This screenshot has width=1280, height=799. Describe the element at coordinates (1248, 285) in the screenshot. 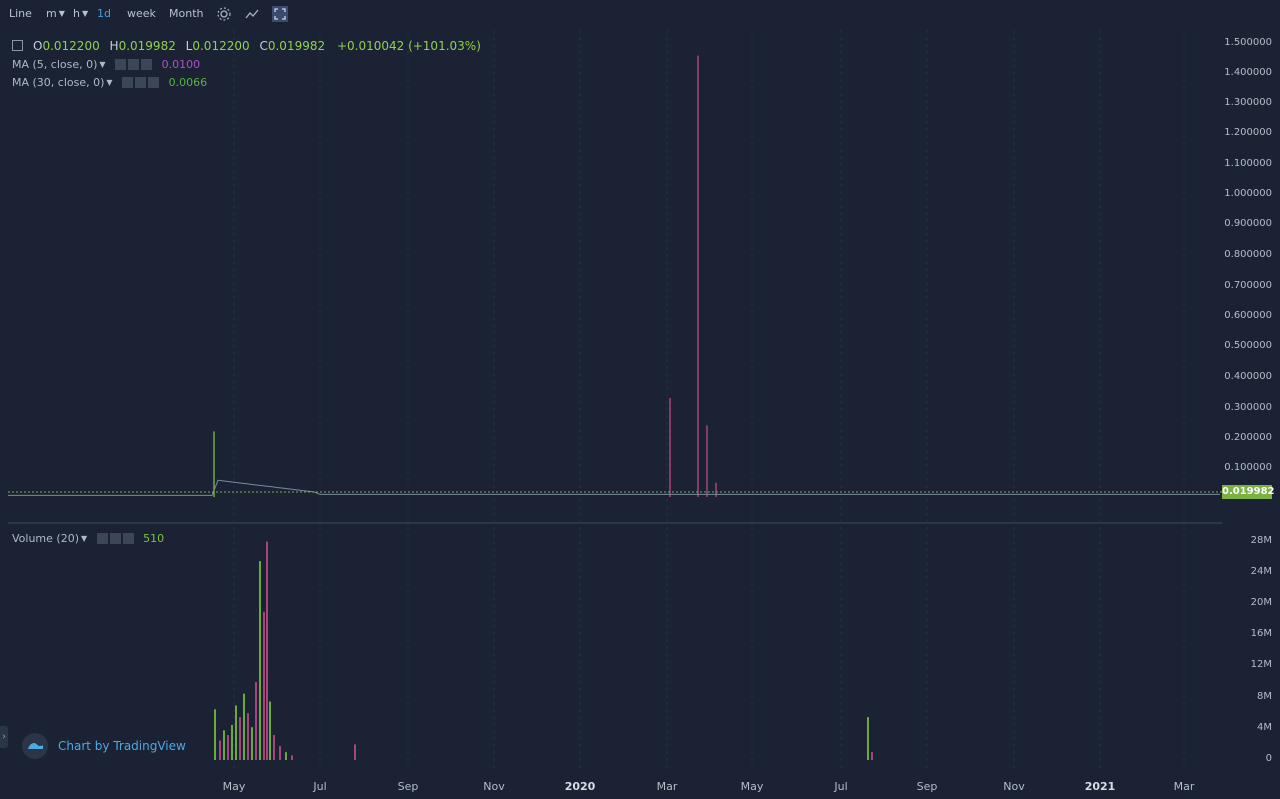

I see `price-tick: 0.700000` at that location.